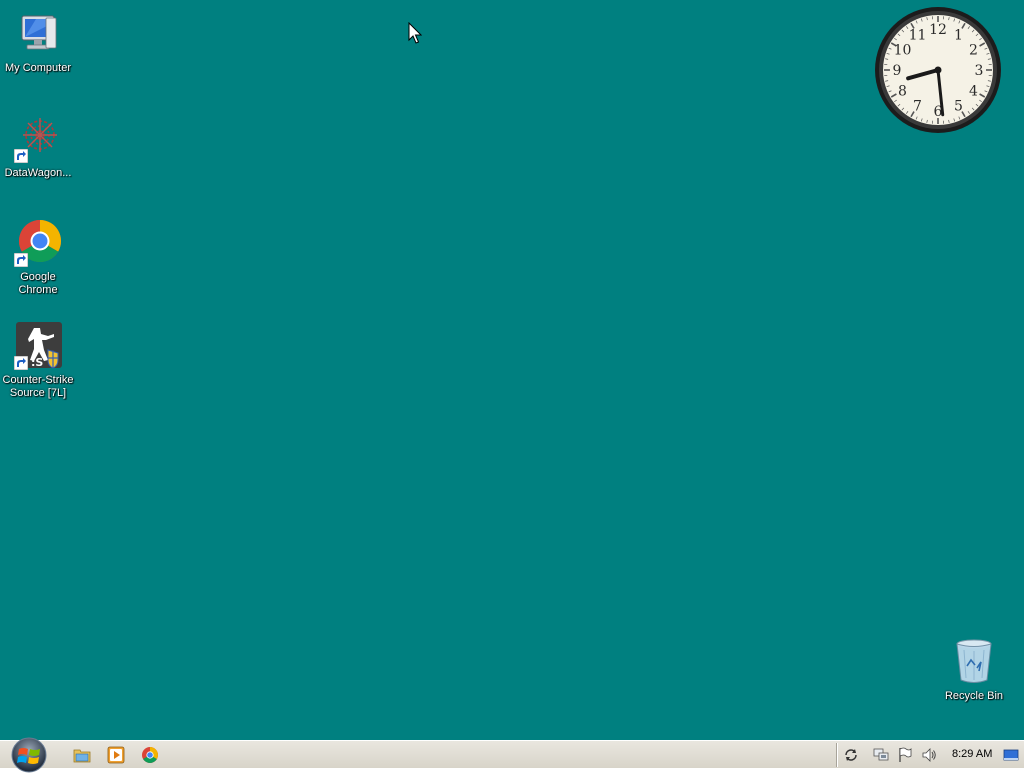 This screenshot has width=1024, height=778. What do you see at coordinates (917, 107) in the screenshot?
I see `clock-numeral: 7` at bounding box center [917, 107].